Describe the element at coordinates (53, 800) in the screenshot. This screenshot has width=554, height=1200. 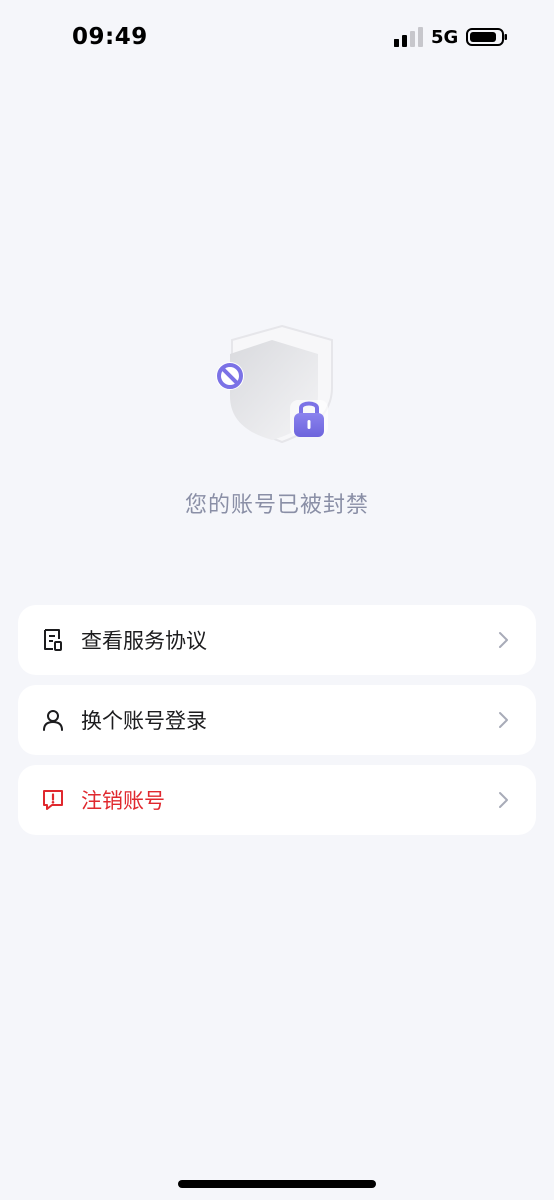
I see `alert-message-icon` at that location.